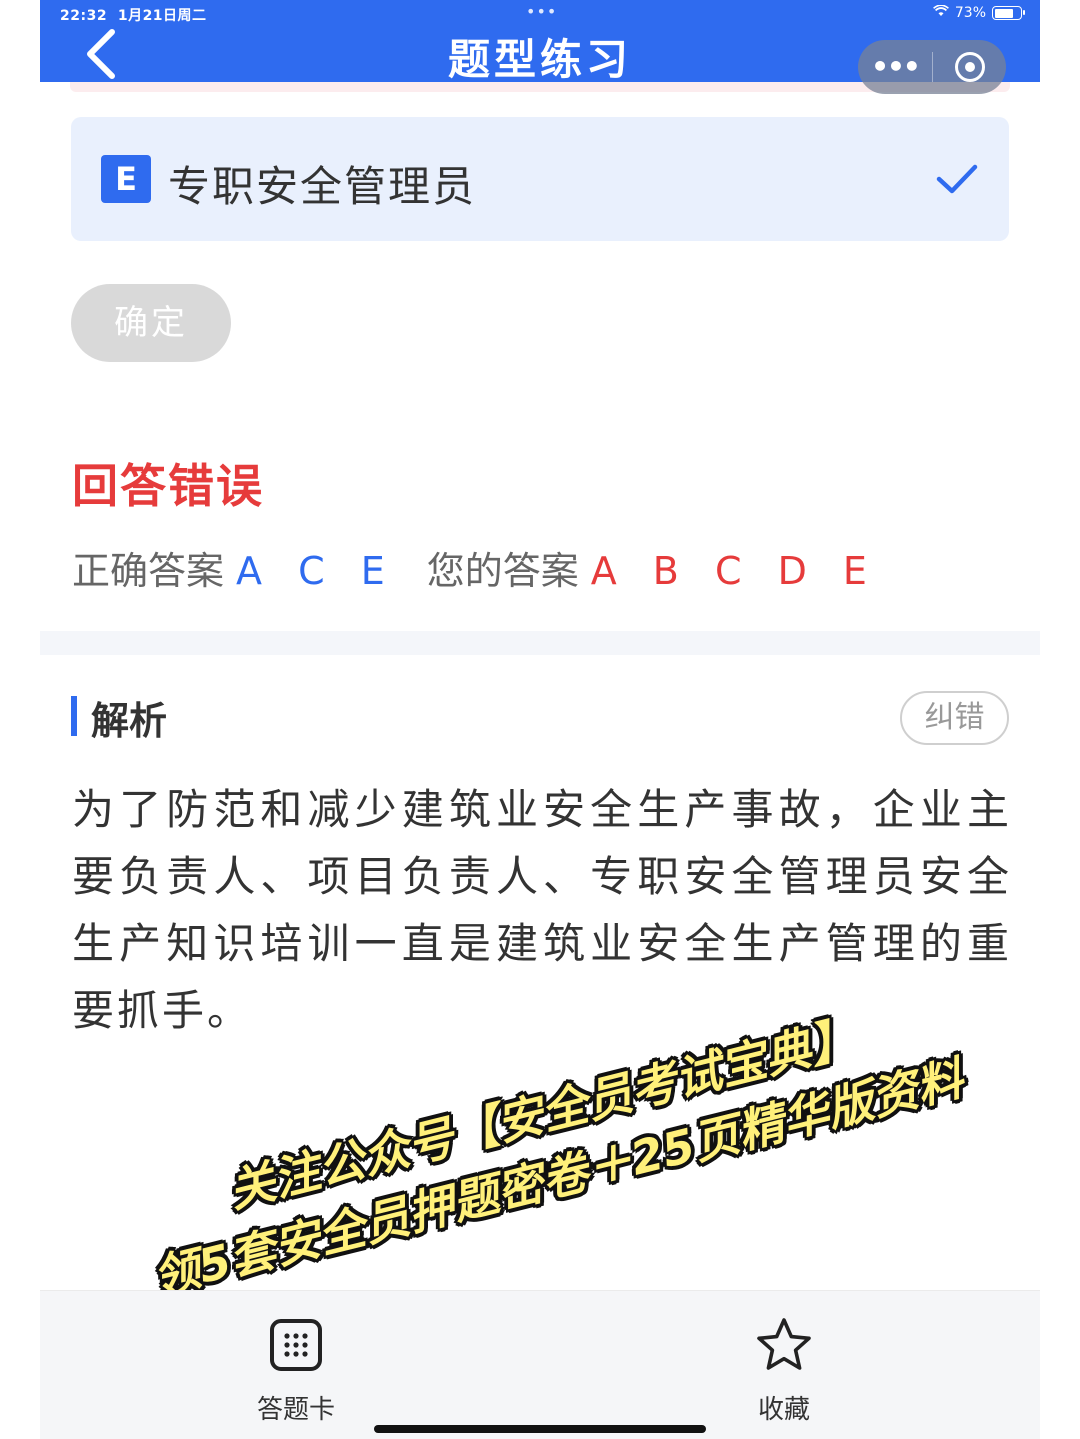  What do you see at coordinates (296, 1345) in the screenshot?
I see `grid-icon` at bounding box center [296, 1345].